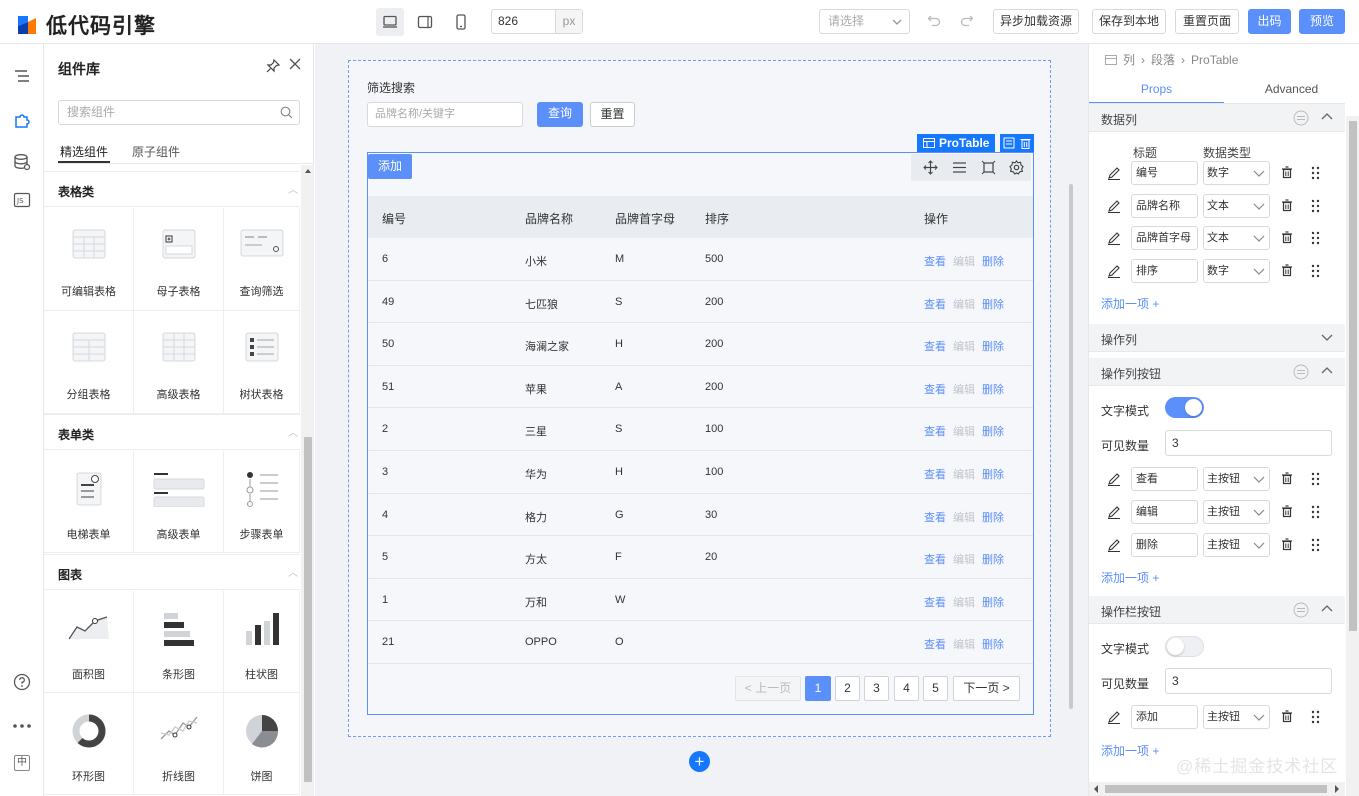  I want to click on reset-page-button: 重置页面, so click(1207, 21).